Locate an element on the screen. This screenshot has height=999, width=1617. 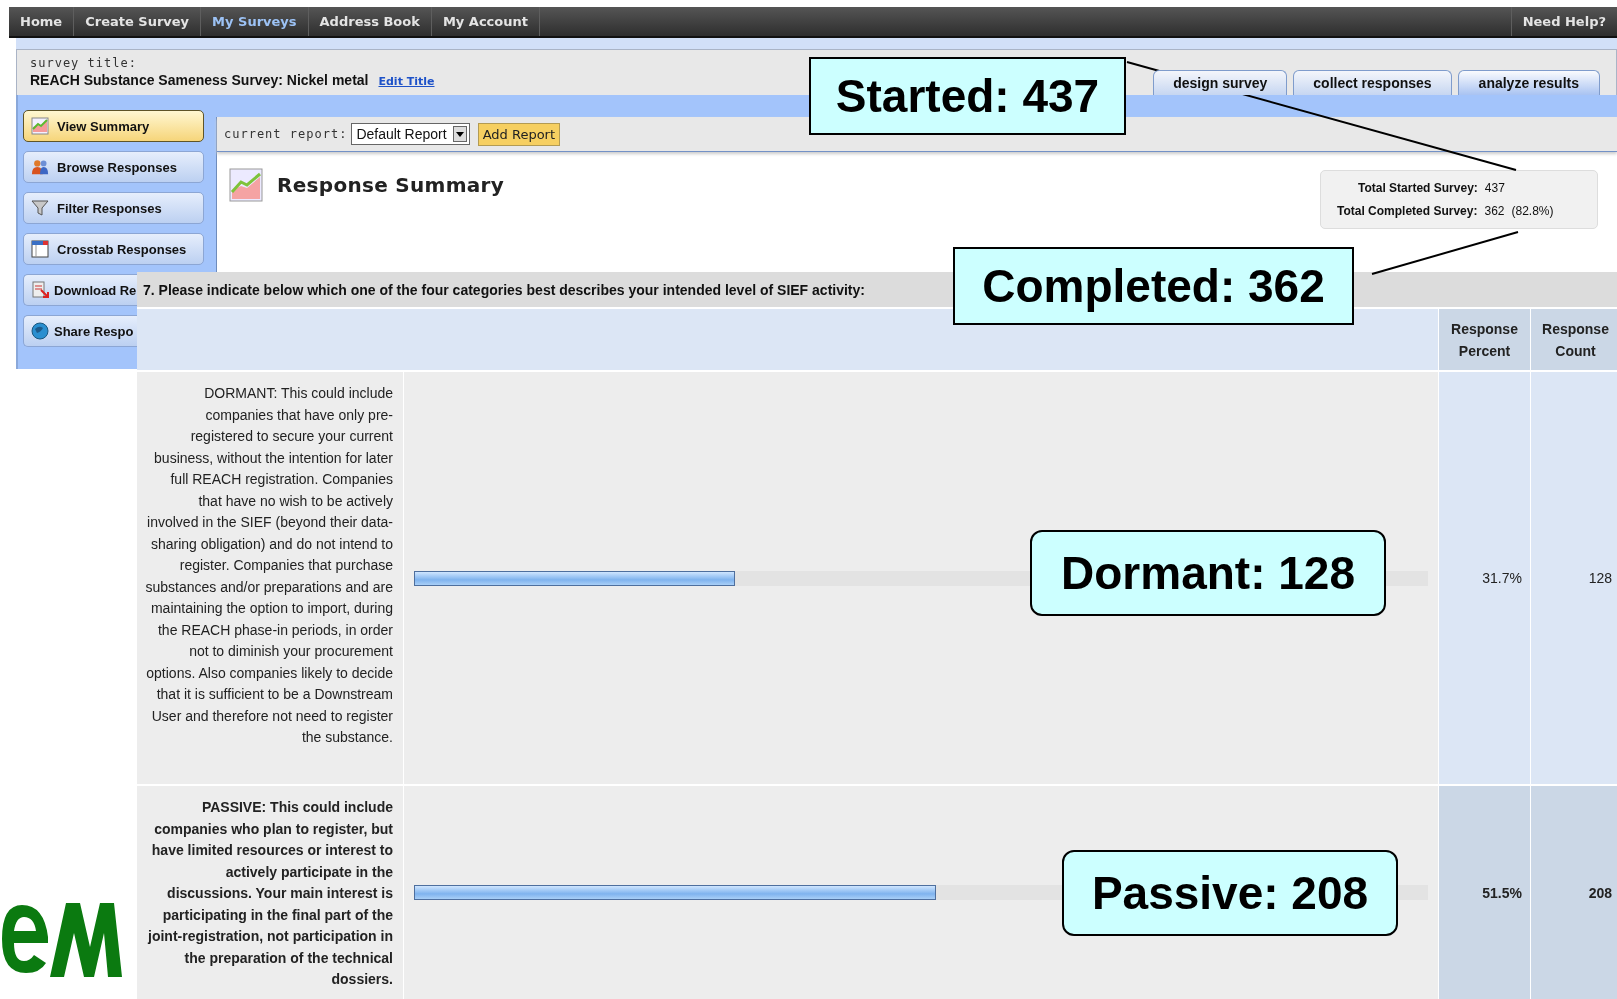
sidebar-button: Share Respo is located at coordinates (80, 331).